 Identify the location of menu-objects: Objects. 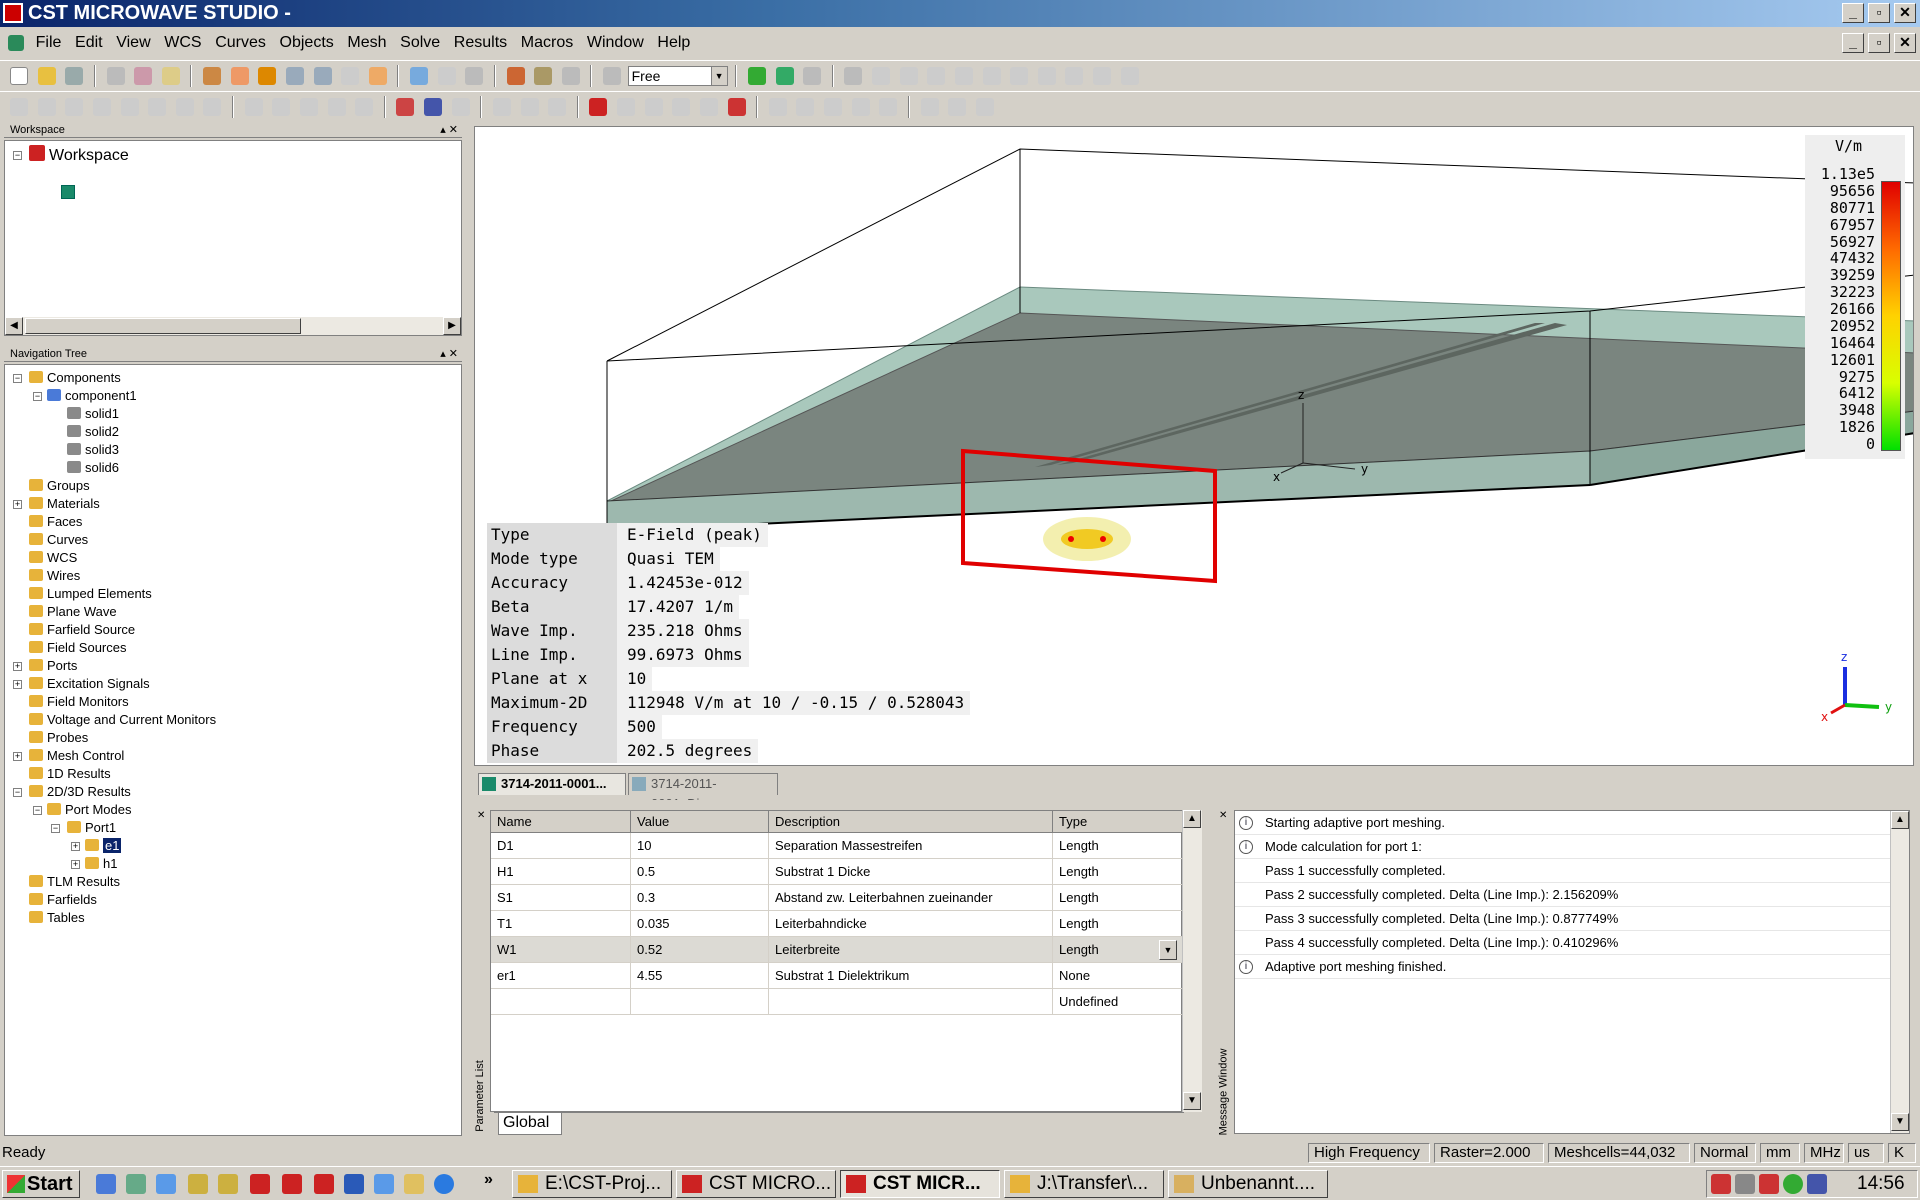
(307, 43).